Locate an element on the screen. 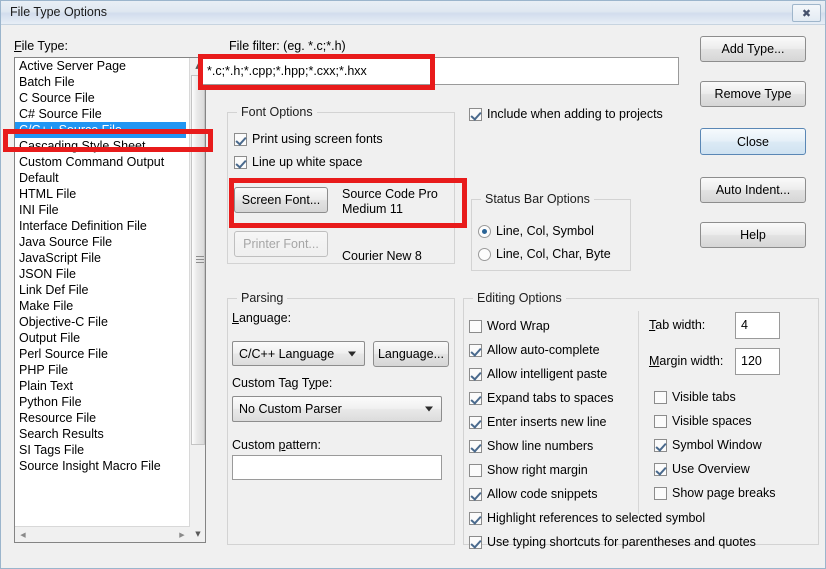  custom-pattern-input is located at coordinates (337, 467).